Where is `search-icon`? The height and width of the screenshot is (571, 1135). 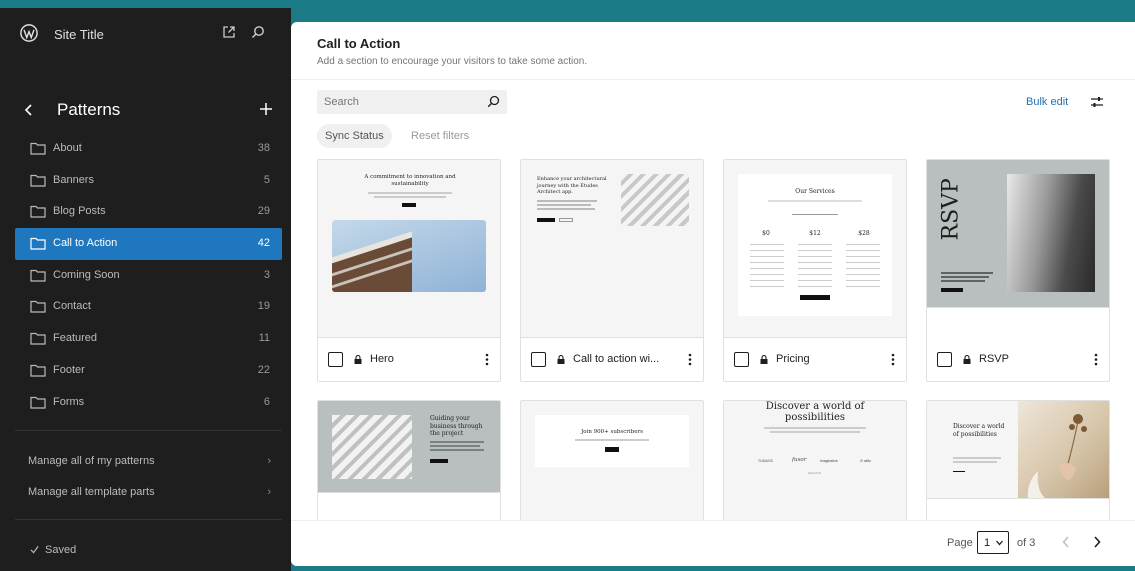
search-icon is located at coordinates (258, 32).